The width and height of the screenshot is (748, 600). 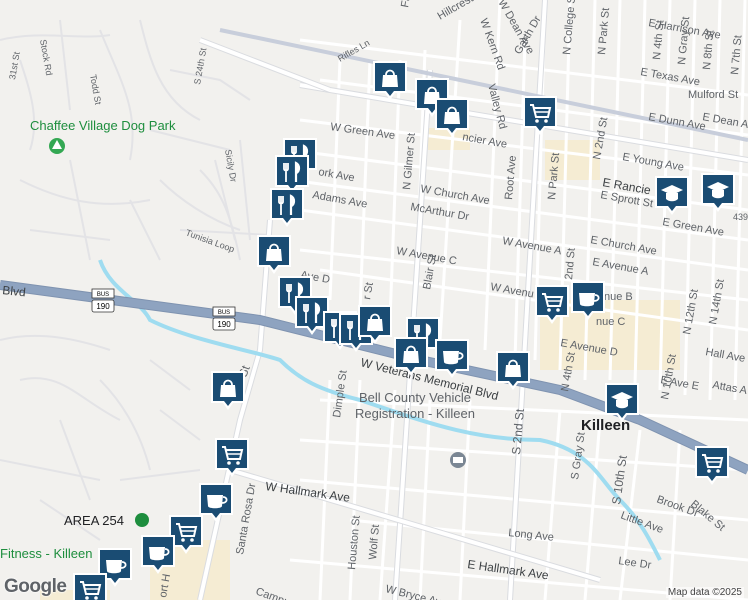 What do you see at coordinates (740, 217) in the screenshot?
I see `street-label: 439` at bounding box center [740, 217].